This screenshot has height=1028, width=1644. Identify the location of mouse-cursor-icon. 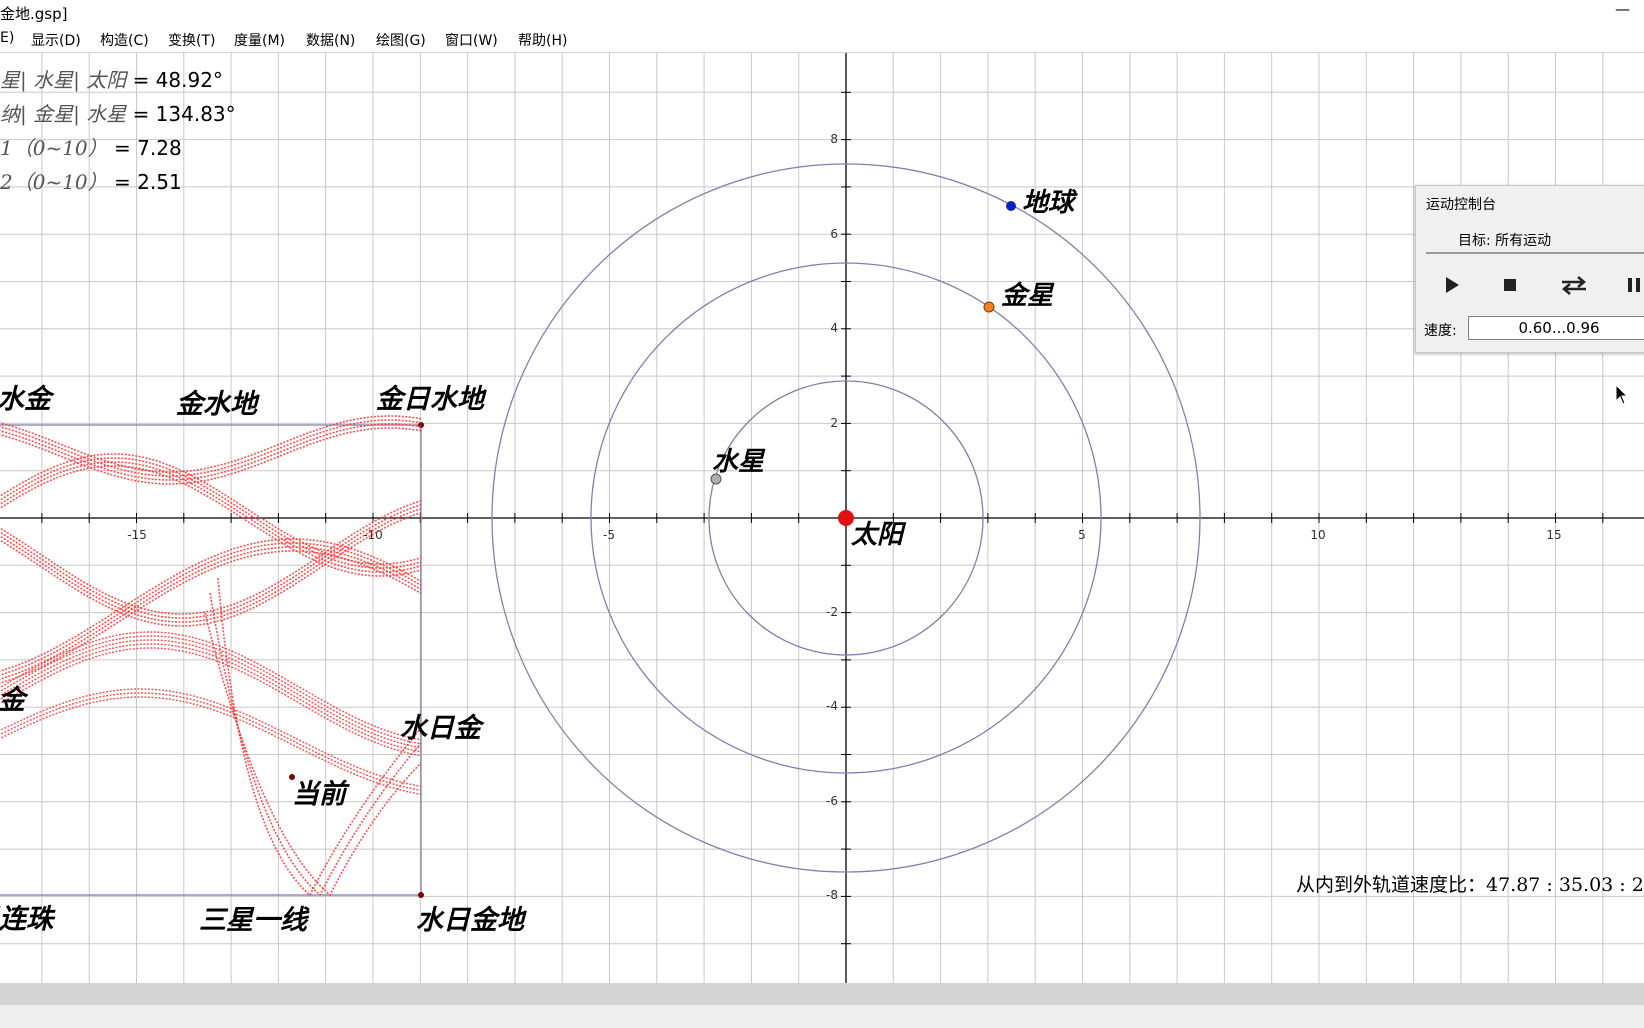
(1622, 394).